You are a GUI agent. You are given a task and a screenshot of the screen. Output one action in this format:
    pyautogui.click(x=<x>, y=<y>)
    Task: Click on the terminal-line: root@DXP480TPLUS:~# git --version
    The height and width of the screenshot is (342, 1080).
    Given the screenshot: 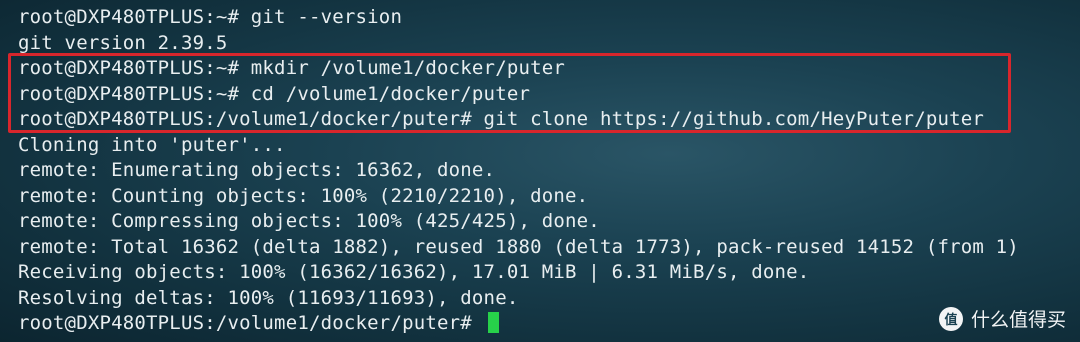 What is the action you would take?
    pyautogui.click(x=210, y=17)
    